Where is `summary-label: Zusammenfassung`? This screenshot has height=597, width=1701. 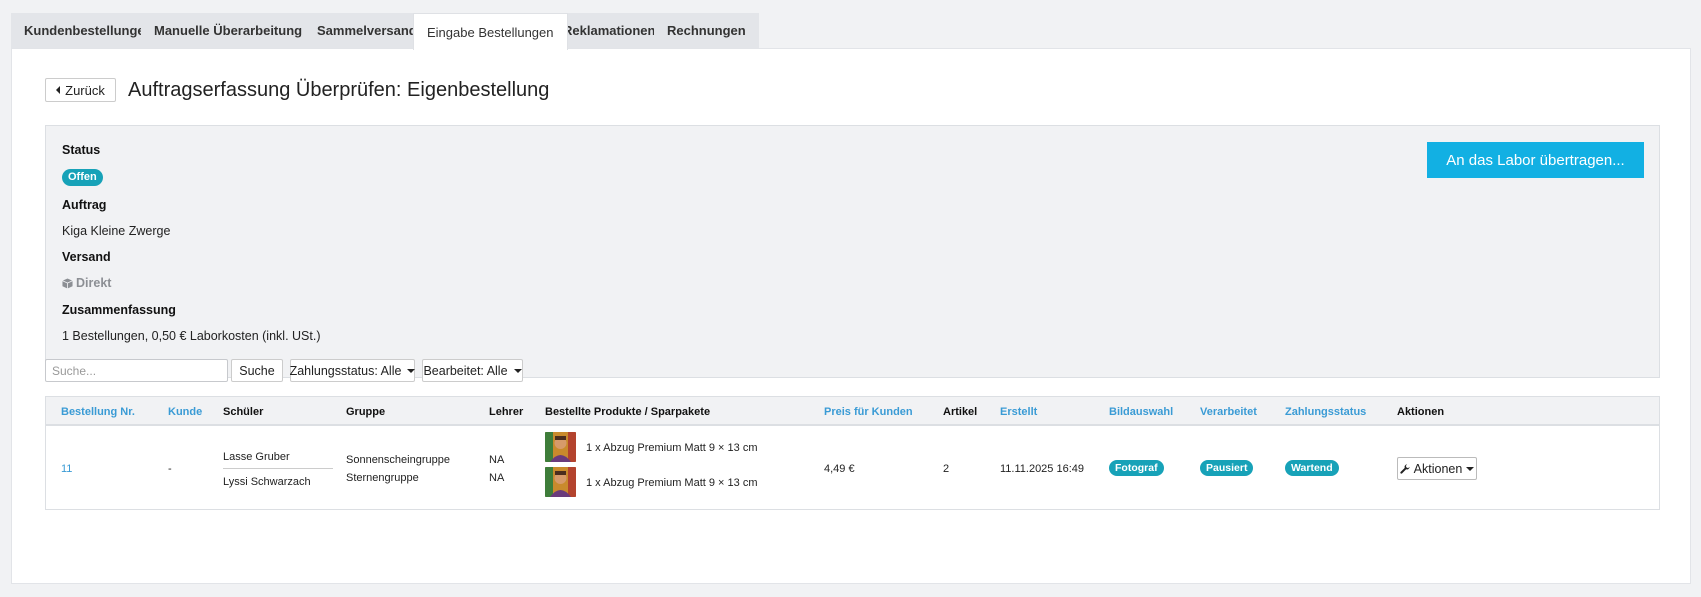
summary-label: Zusammenfassung is located at coordinates (119, 310).